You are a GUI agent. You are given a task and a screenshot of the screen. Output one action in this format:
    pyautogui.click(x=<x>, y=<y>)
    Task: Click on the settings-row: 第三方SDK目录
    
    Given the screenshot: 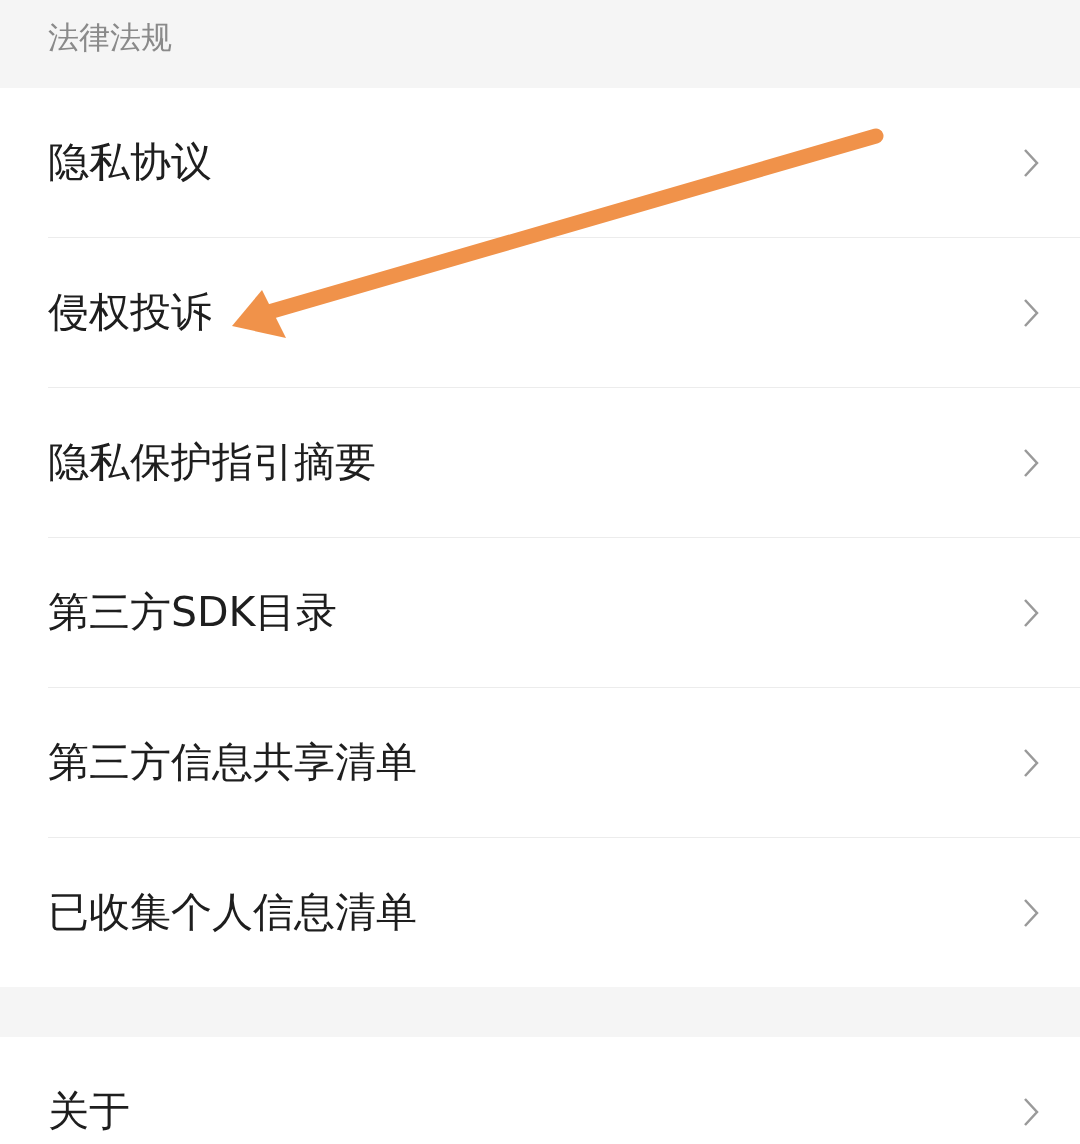 What is the action you would take?
    pyautogui.click(x=564, y=613)
    